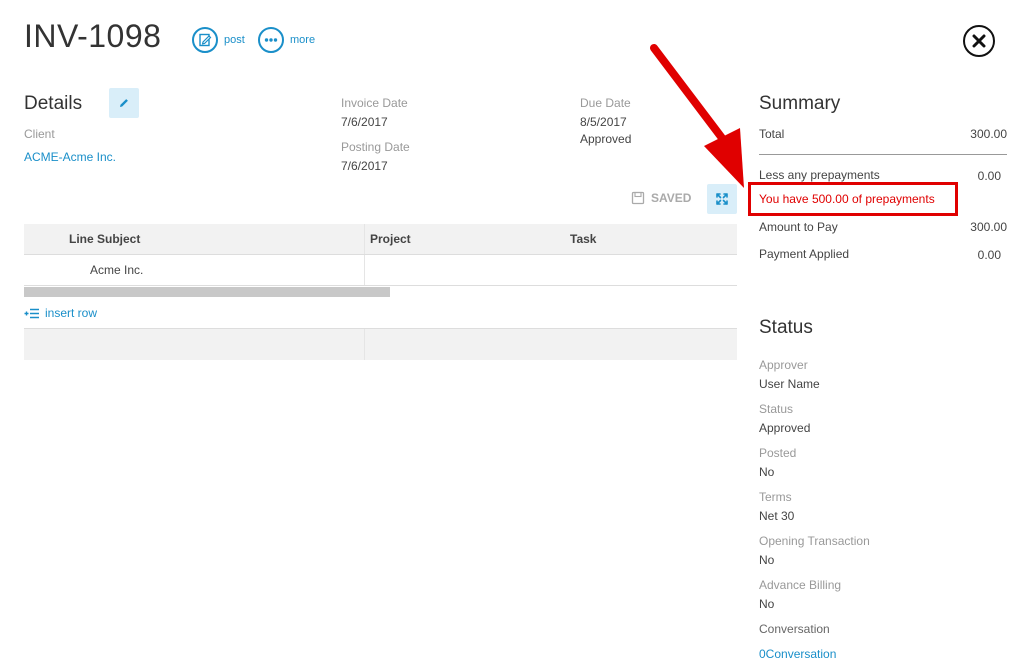 This screenshot has height=667, width=1025. What do you see at coordinates (797, 654) in the screenshot?
I see `conversation-link: 0Conversation` at bounding box center [797, 654].